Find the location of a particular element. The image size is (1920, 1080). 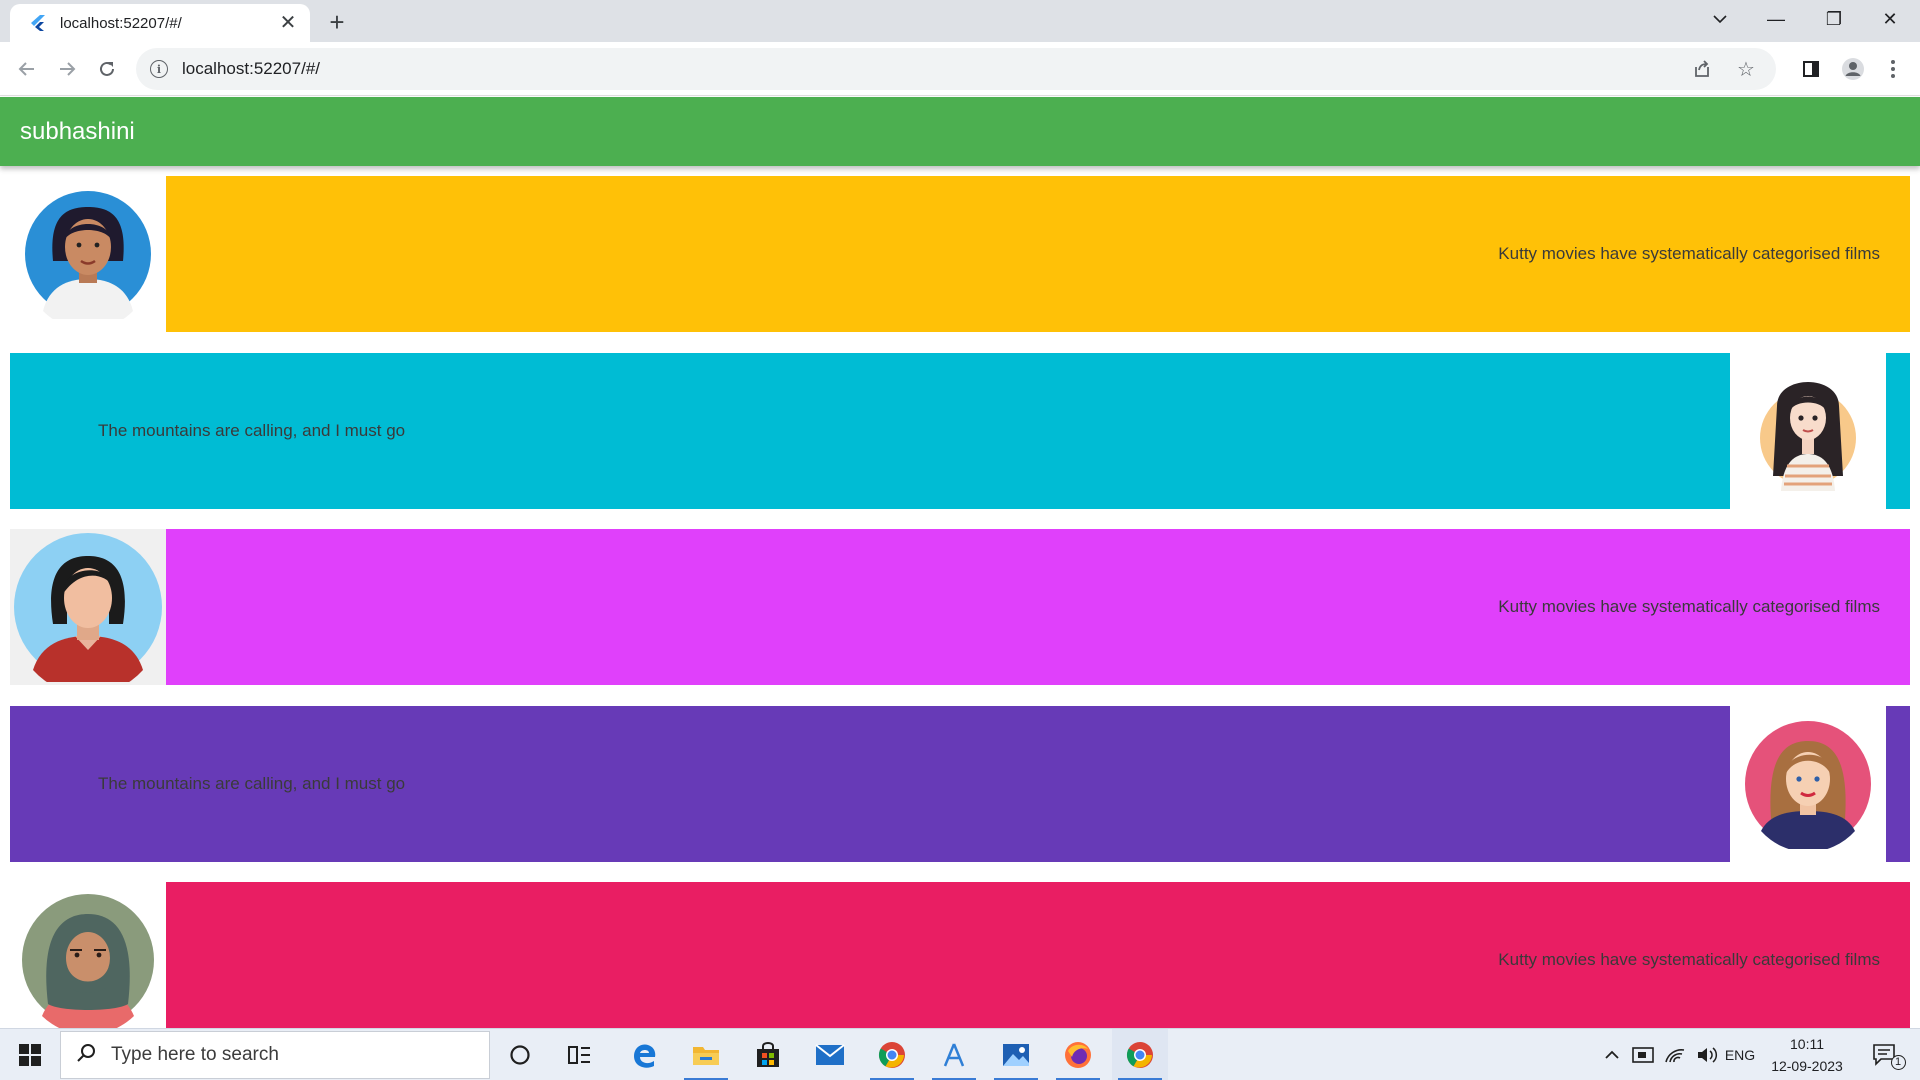

share-icon is located at coordinates (1702, 69).